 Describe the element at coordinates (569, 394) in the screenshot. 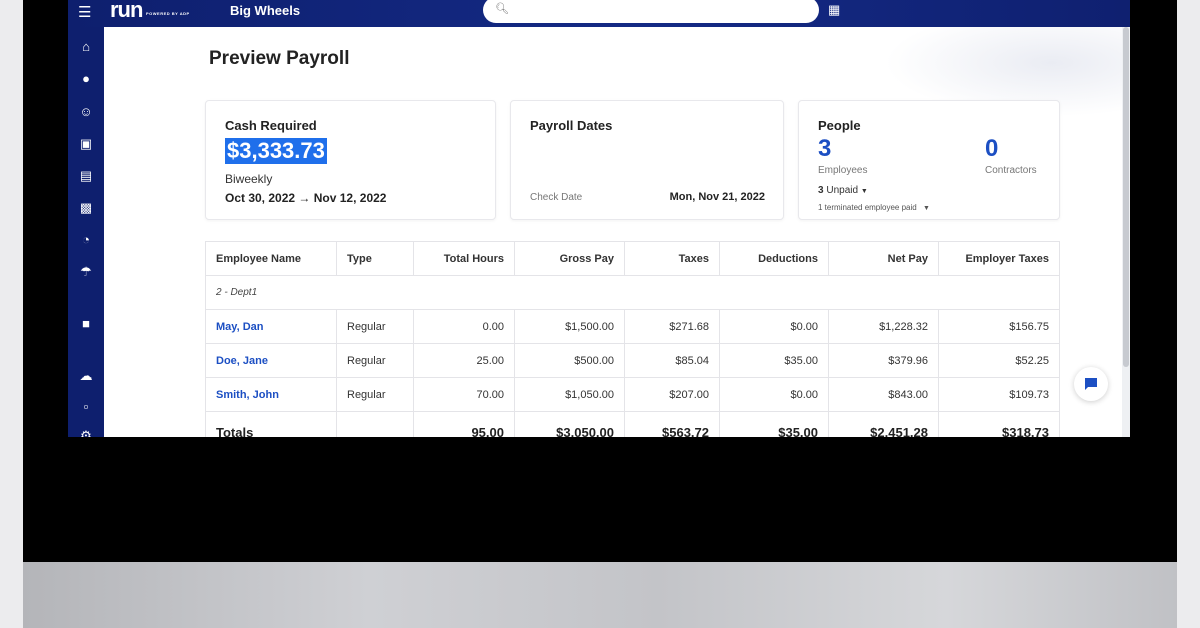

I see `cell-gross-pay: $1,050.00` at that location.